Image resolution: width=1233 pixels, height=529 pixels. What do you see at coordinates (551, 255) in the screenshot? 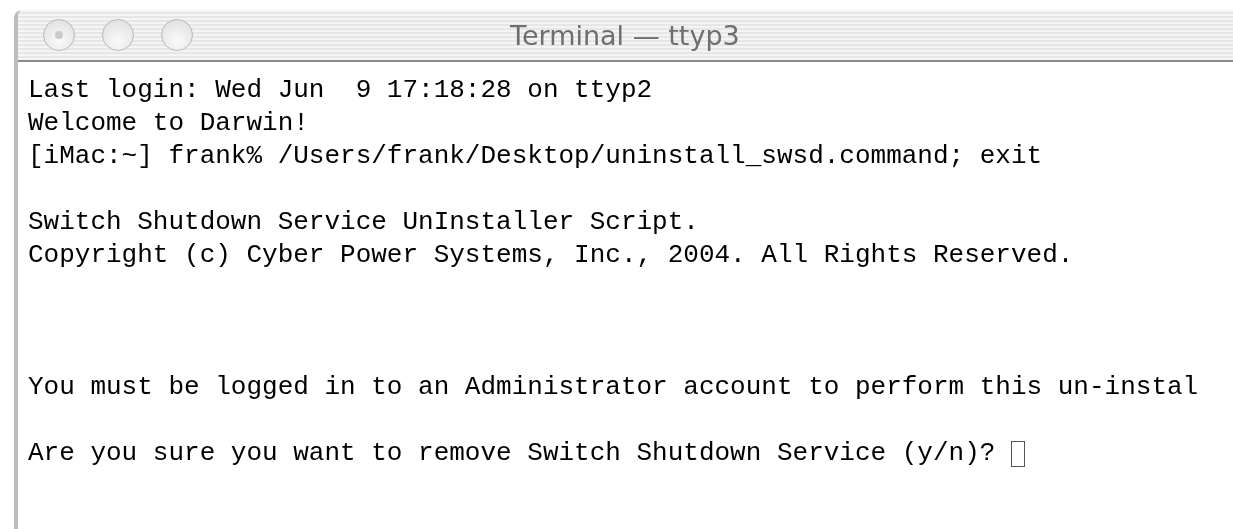
I see `terminal-line: Copyright (c) Cyber Power Systems, Inc., 2004. All Rights Reserved.` at bounding box center [551, 255].